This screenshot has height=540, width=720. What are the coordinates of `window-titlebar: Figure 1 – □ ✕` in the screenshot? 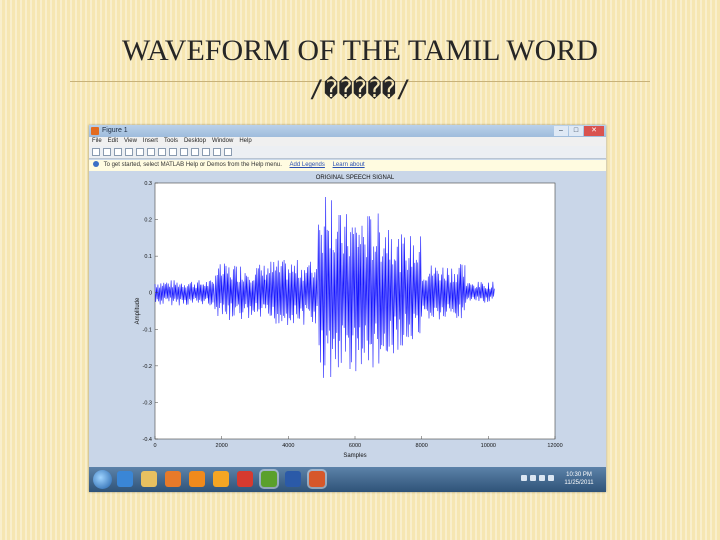 It's located at (347, 131).